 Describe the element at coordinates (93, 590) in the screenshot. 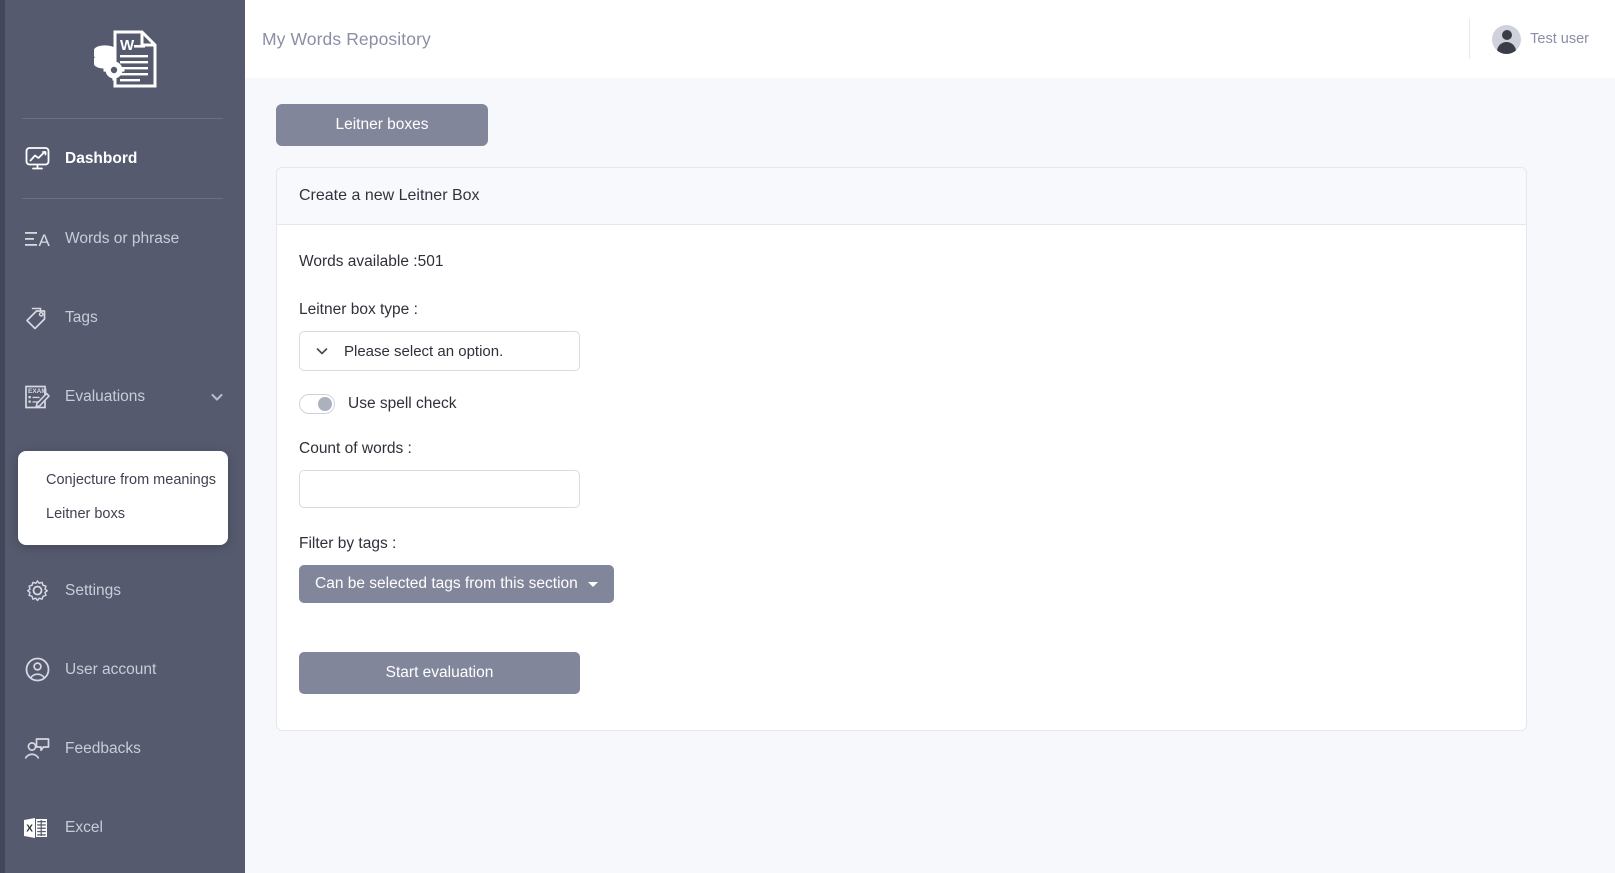

I see `sidebar-item-label: Settings` at that location.